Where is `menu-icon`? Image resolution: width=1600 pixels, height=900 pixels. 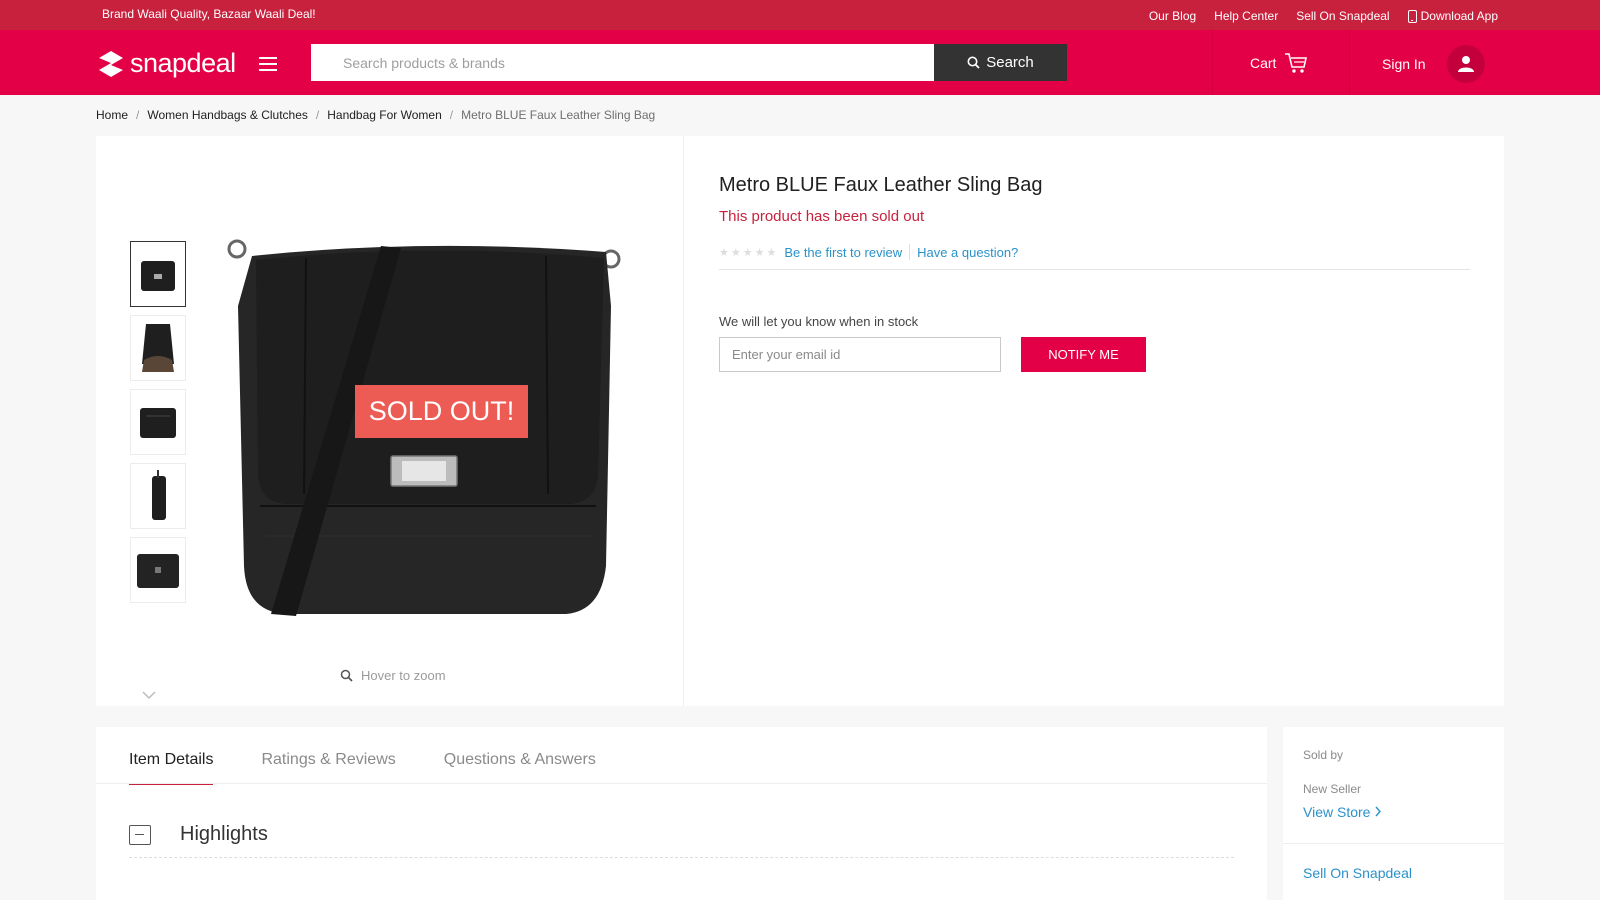
menu-icon is located at coordinates (268, 64).